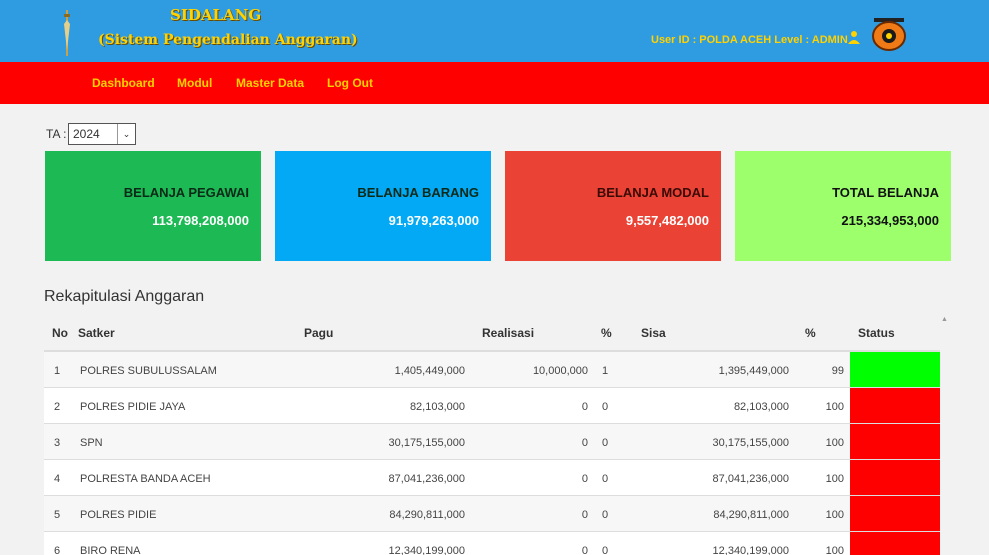  Describe the element at coordinates (750, 443) in the screenshot. I see `cell-sisa: 30,175,155,000` at that location.